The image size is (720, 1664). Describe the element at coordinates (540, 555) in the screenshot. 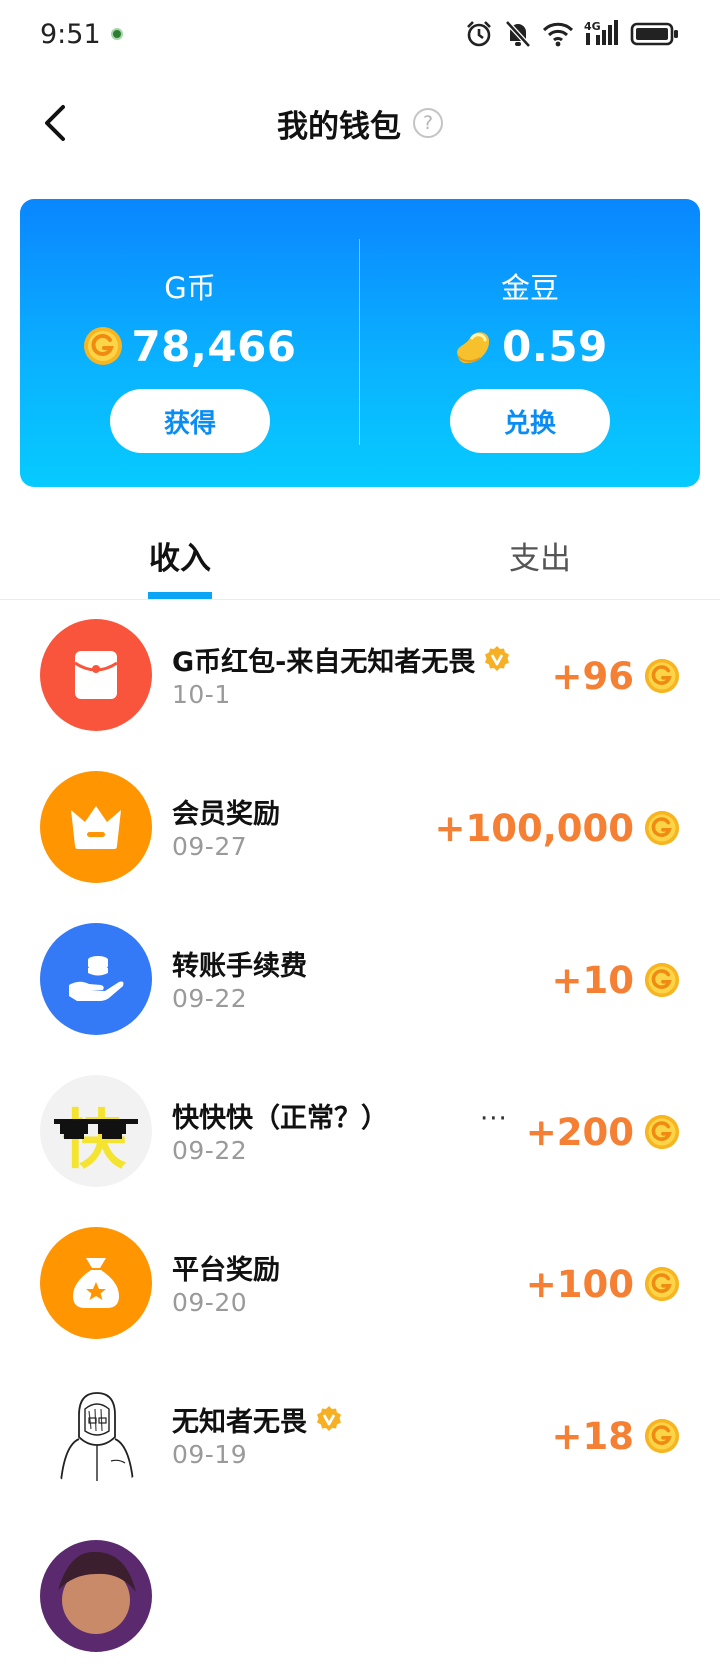

I see `tab-expense: 支出` at that location.